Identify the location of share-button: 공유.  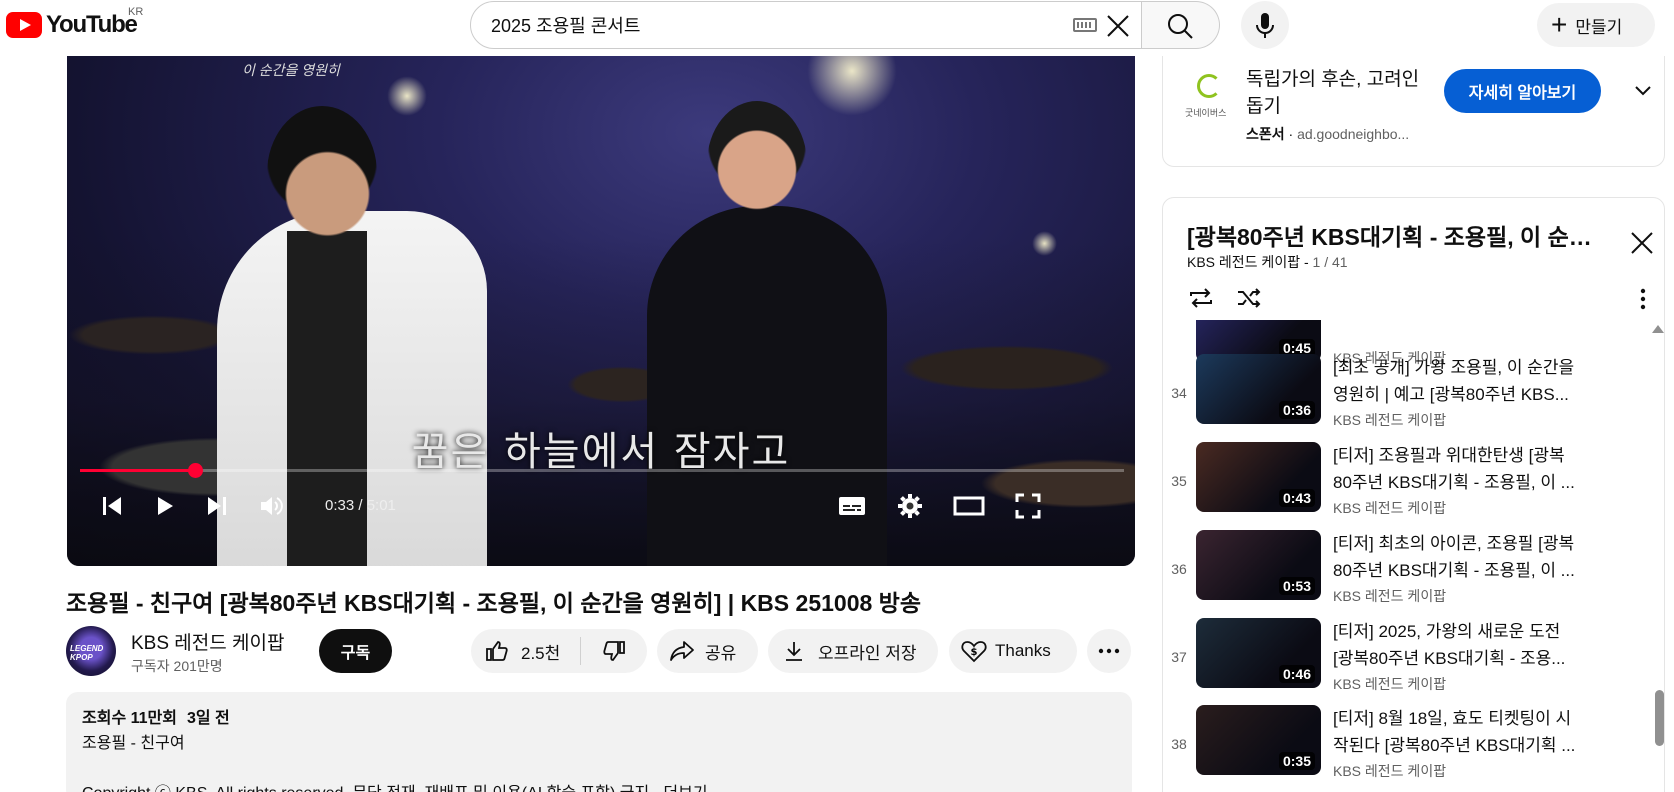
(707, 651).